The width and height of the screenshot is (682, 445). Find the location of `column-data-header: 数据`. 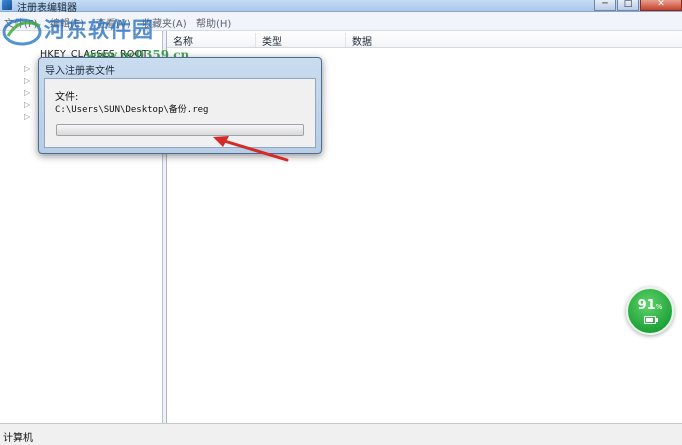

column-data-header: 数据 is located at coordinates (446, 40).